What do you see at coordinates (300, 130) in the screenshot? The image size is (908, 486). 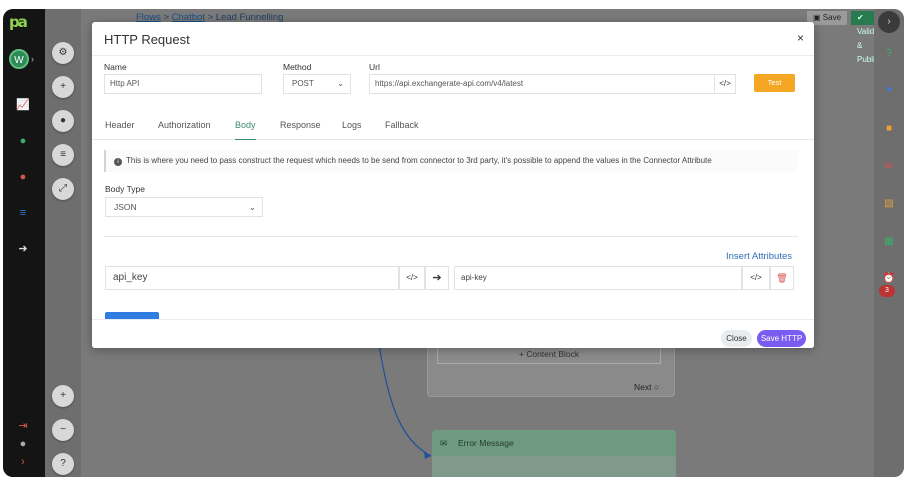 I see `tab-response: Response` at bounding box center [300, 130].